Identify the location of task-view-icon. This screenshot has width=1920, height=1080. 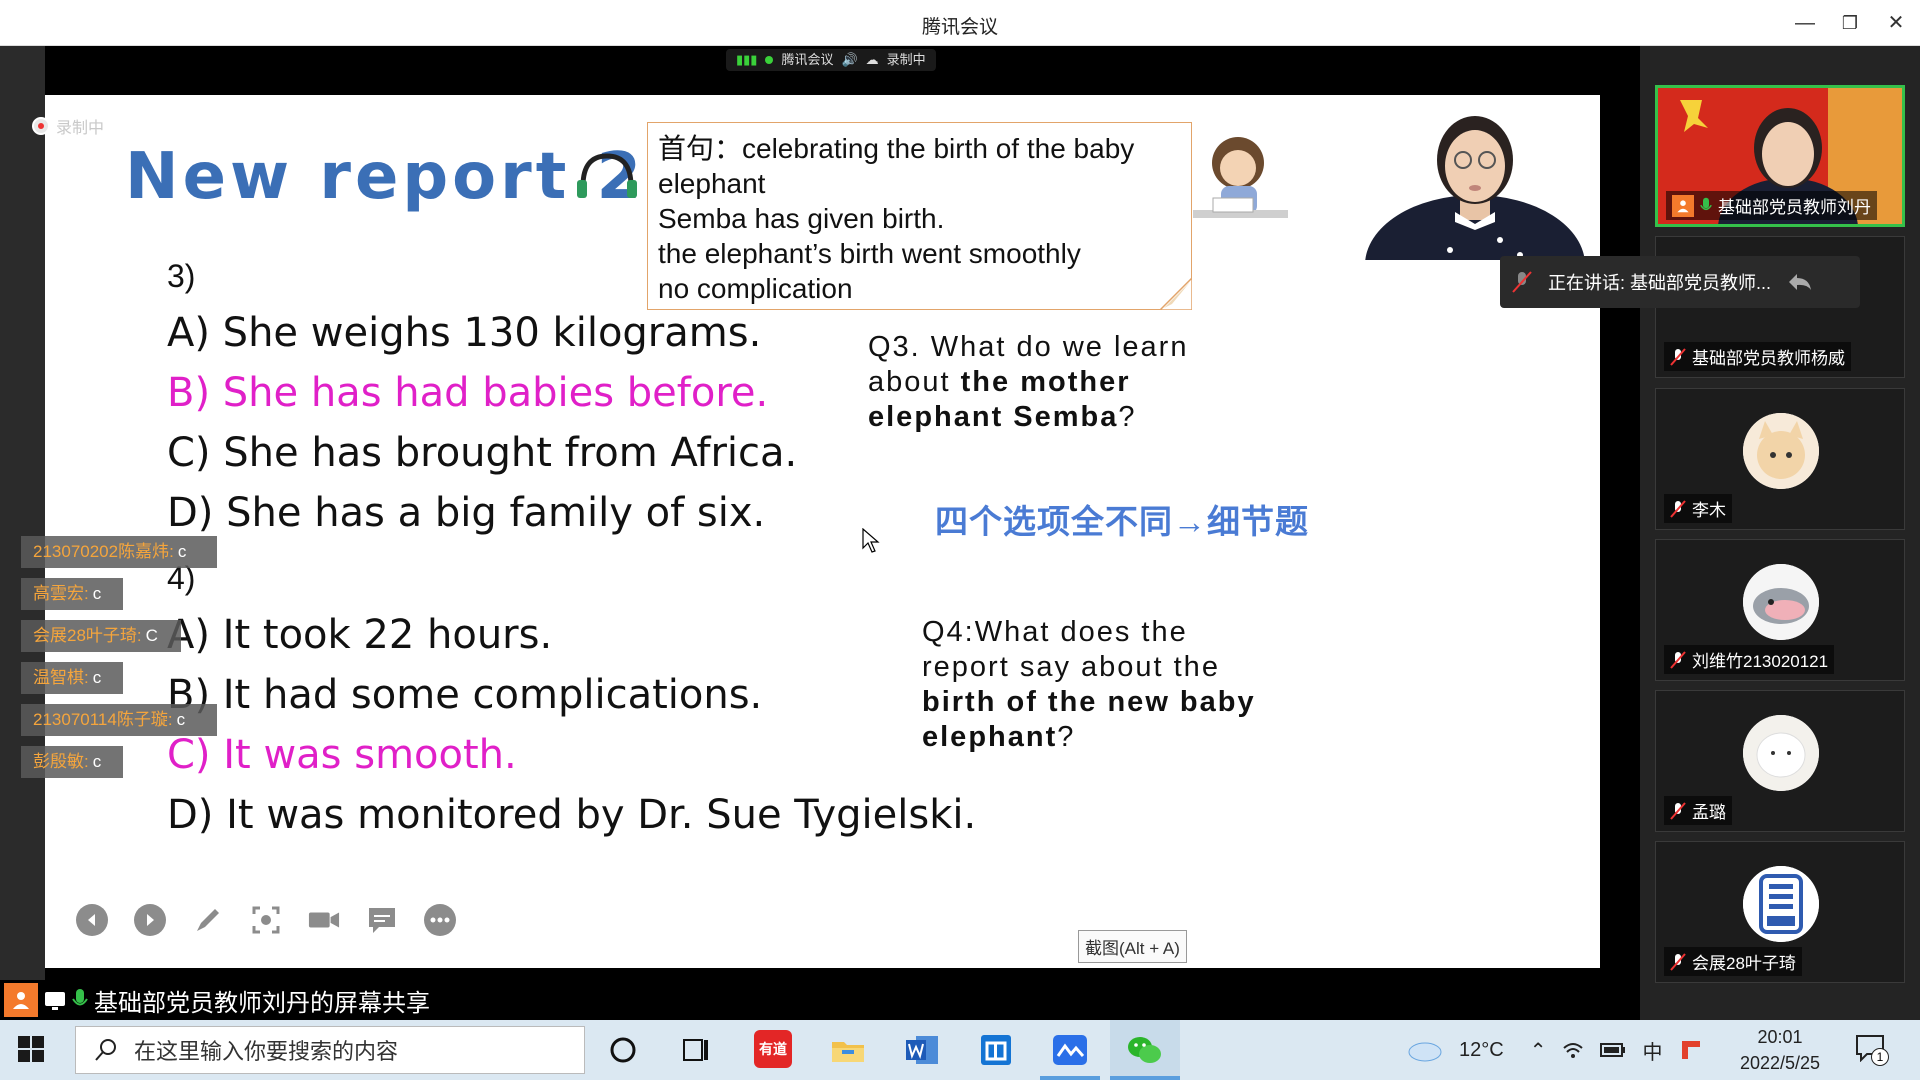
(696, 1050).